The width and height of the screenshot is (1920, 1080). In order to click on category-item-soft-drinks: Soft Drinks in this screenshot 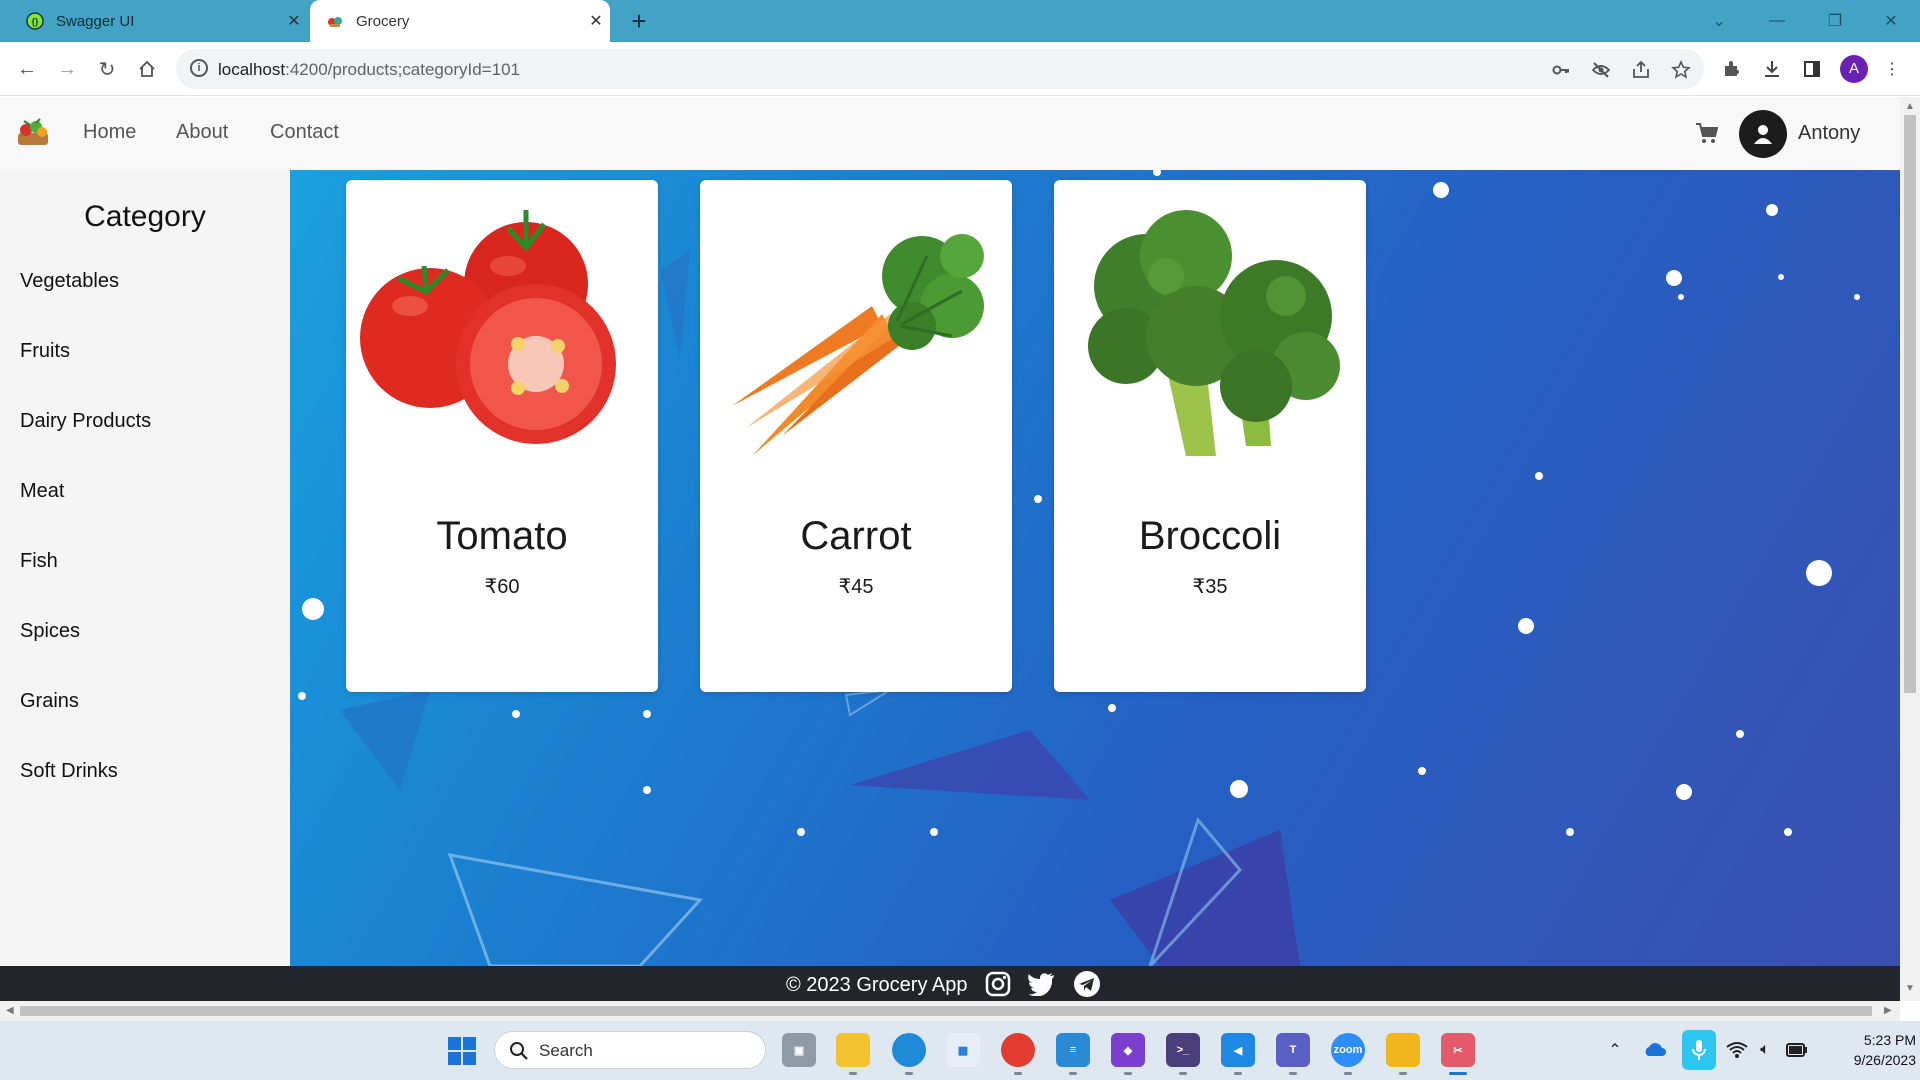, I will do `click(69, 771)`.